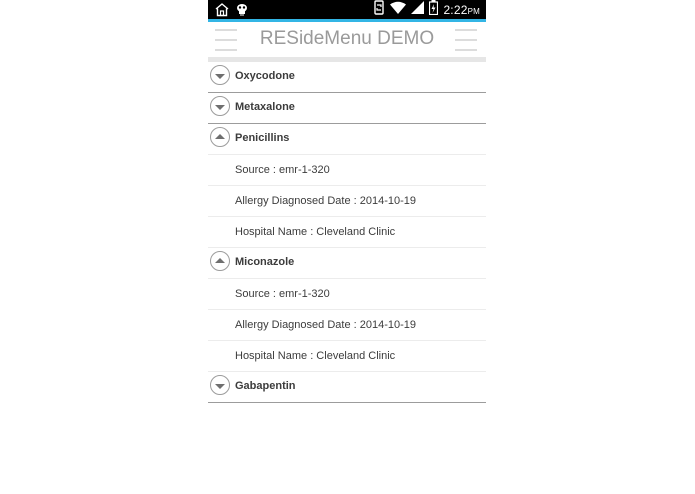  I want to click on battery-charging-icon, so click(434, 10).